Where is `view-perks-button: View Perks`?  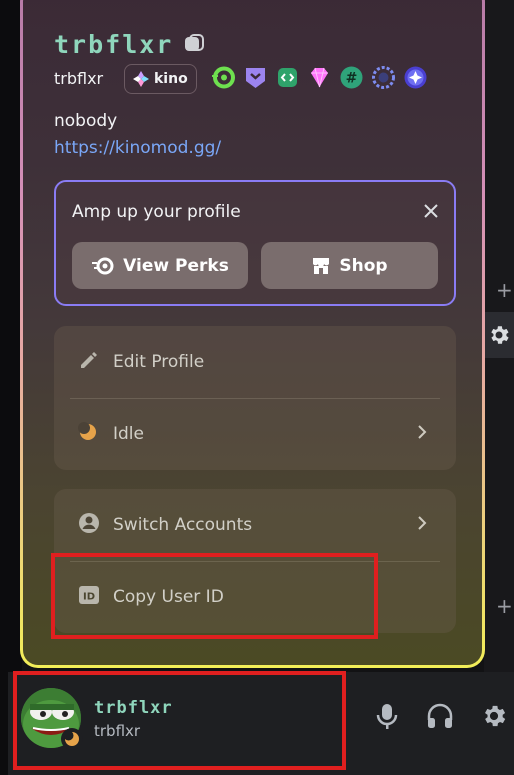
view-perks-button: View Perks is located at coordinates (160, 265).